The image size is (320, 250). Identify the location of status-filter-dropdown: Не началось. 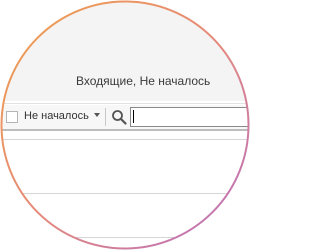
(56, 116).